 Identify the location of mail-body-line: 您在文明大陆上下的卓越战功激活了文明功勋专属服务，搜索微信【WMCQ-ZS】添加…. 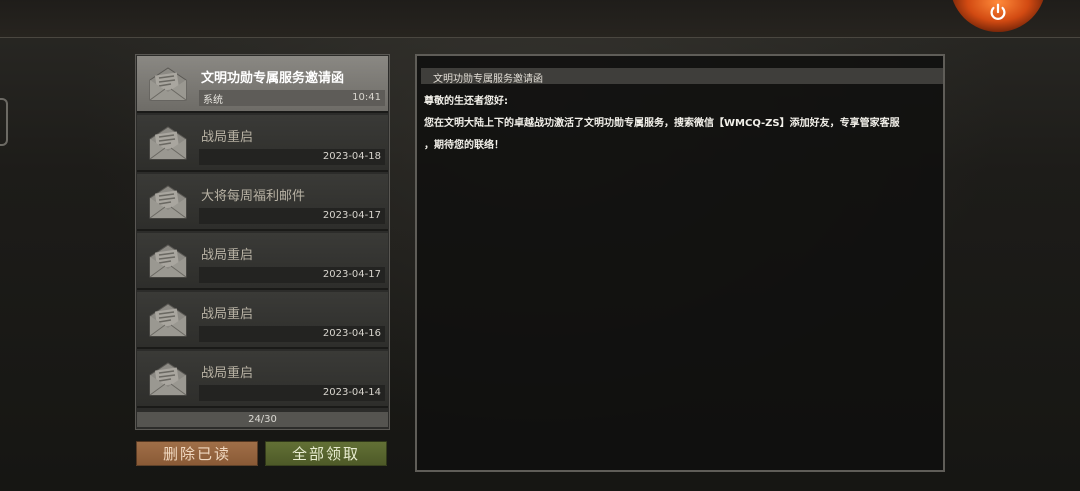
(662, 123).